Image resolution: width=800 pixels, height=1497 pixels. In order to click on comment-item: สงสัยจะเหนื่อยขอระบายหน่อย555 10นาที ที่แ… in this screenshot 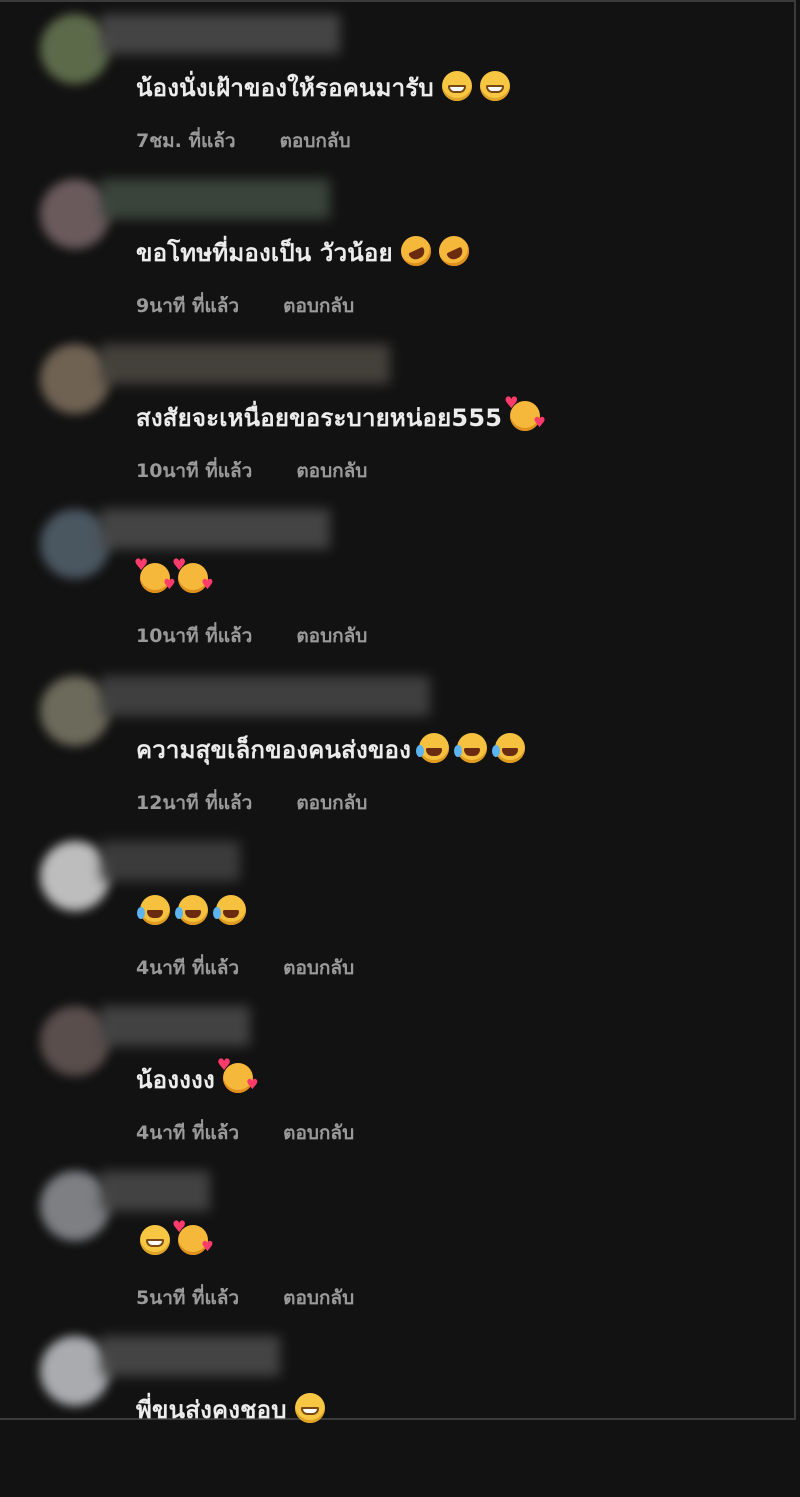, I will do `click(390, 422)`.